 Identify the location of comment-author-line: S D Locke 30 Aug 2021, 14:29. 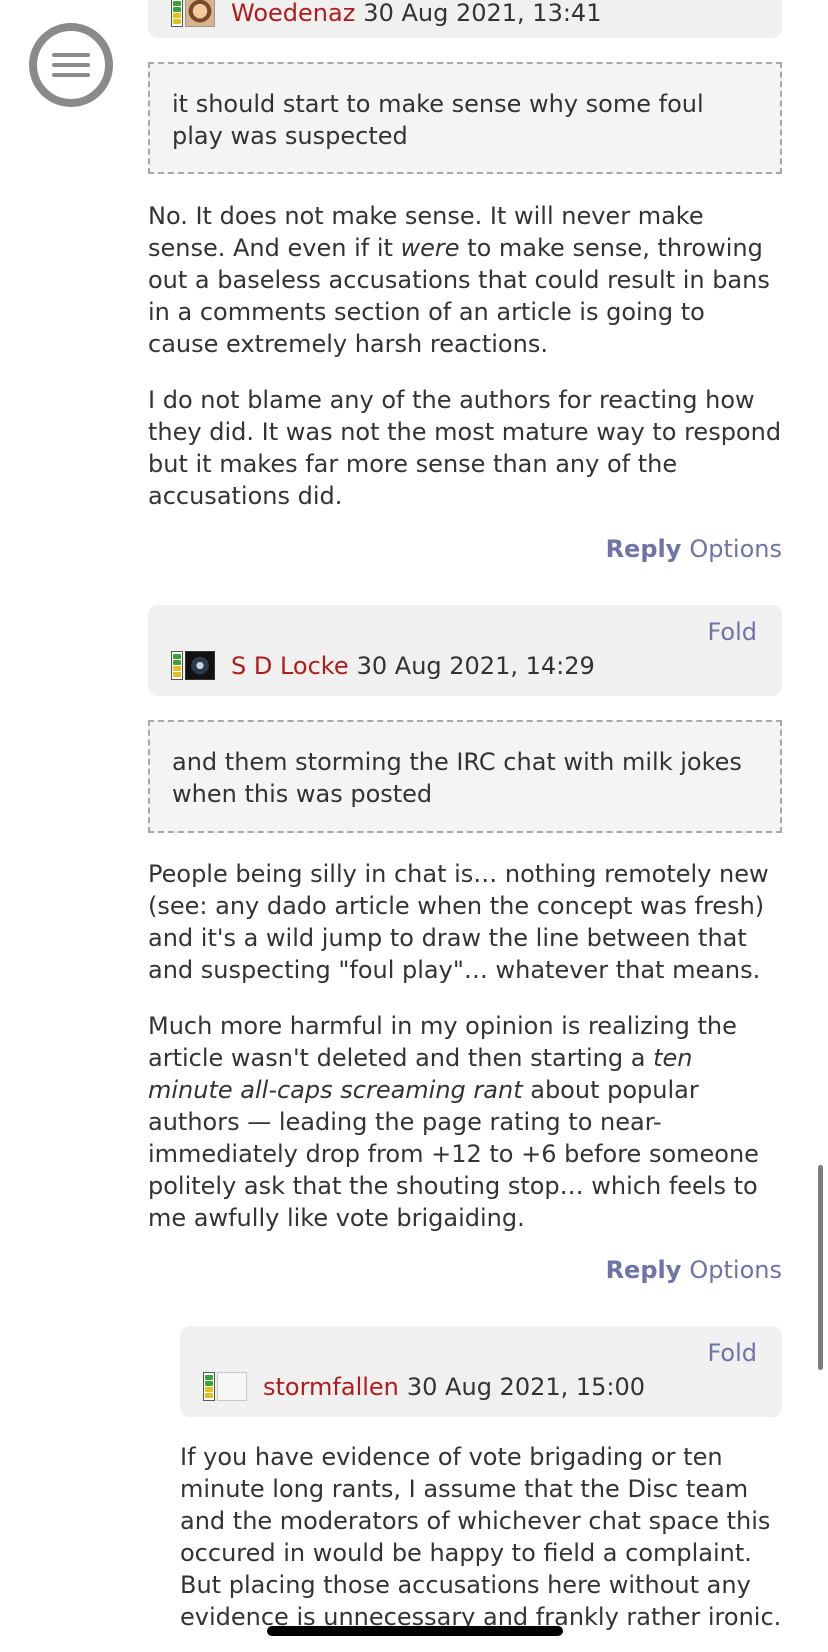
(383, 665).